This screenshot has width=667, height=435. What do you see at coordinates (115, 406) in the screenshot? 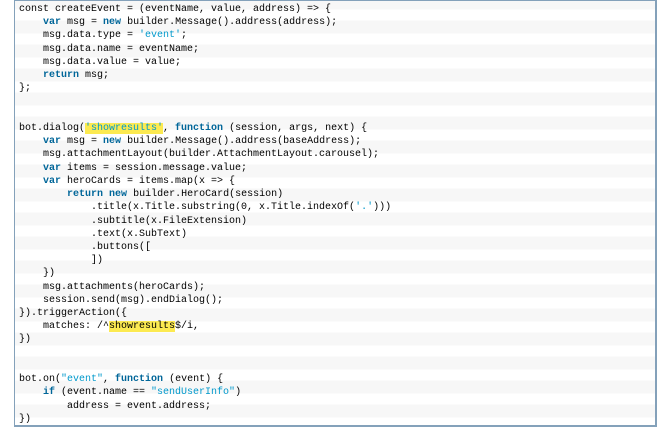
I see `code-token-plain: address = event.address;` at bounding box center [115, 406].